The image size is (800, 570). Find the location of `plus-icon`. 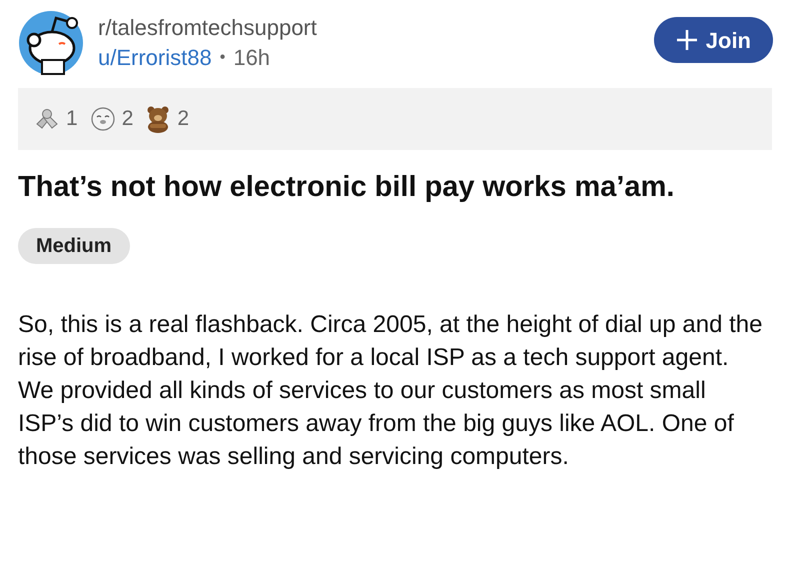

plus-icon is located at coordinates (687, 40).